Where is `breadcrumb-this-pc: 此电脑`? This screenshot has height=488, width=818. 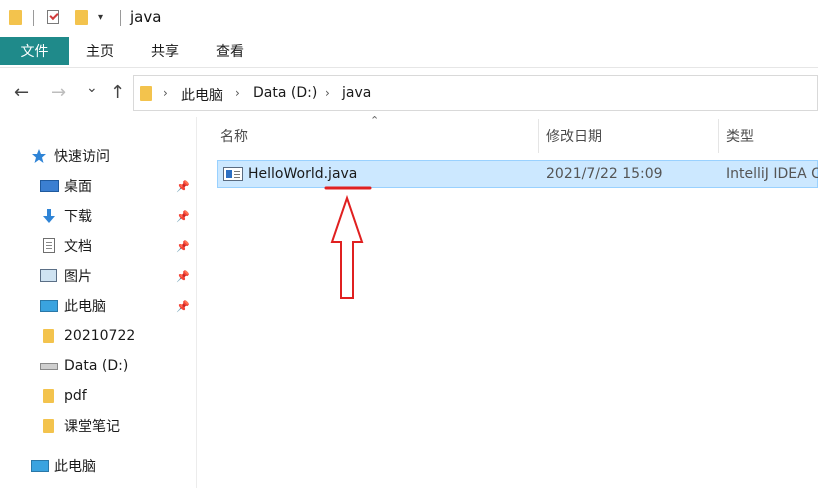
breadcrumb-this-pc: 此电脑 is located at coordinates (202, 95).